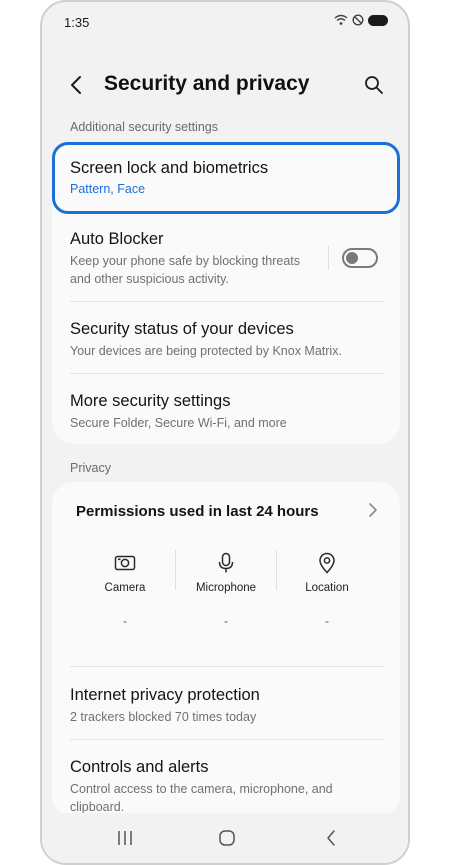 The width and height of the screenshot is (450, 865). I want to click on permission-microphone: Microphone -, so click(226, 589).